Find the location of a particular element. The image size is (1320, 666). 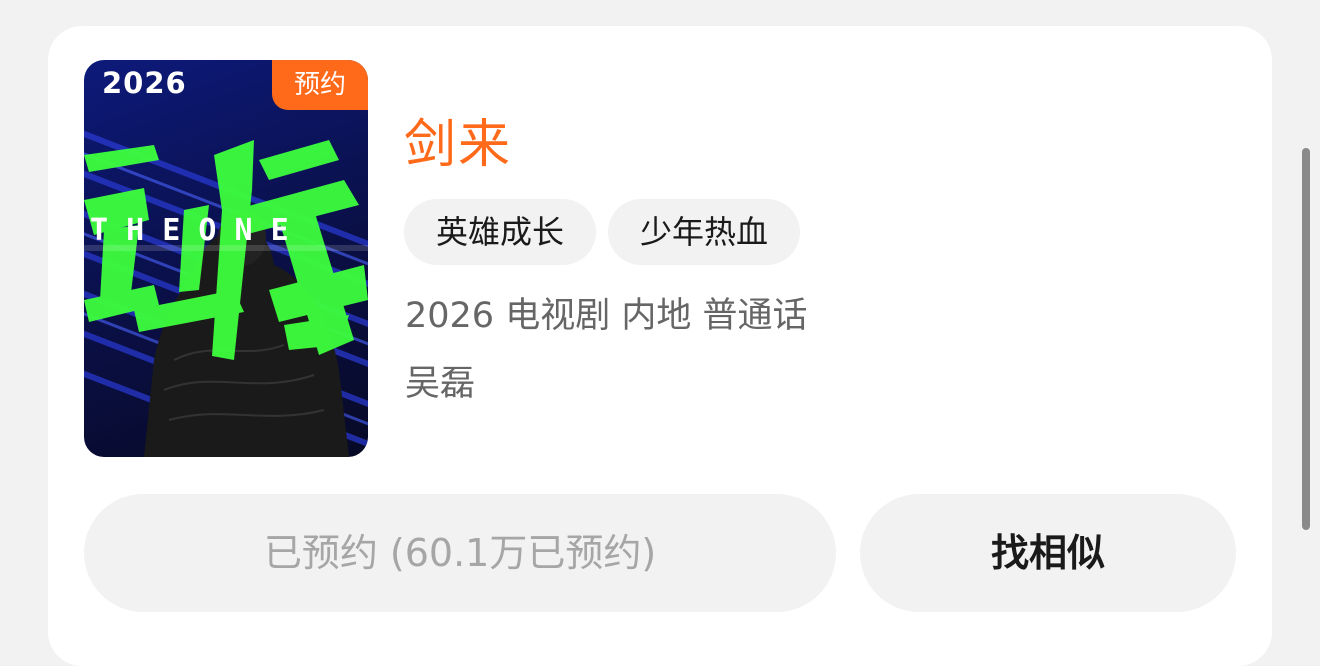

show-meta-info: 2026 电视剧 内地 普通话 is located at coordinates (606, 316).